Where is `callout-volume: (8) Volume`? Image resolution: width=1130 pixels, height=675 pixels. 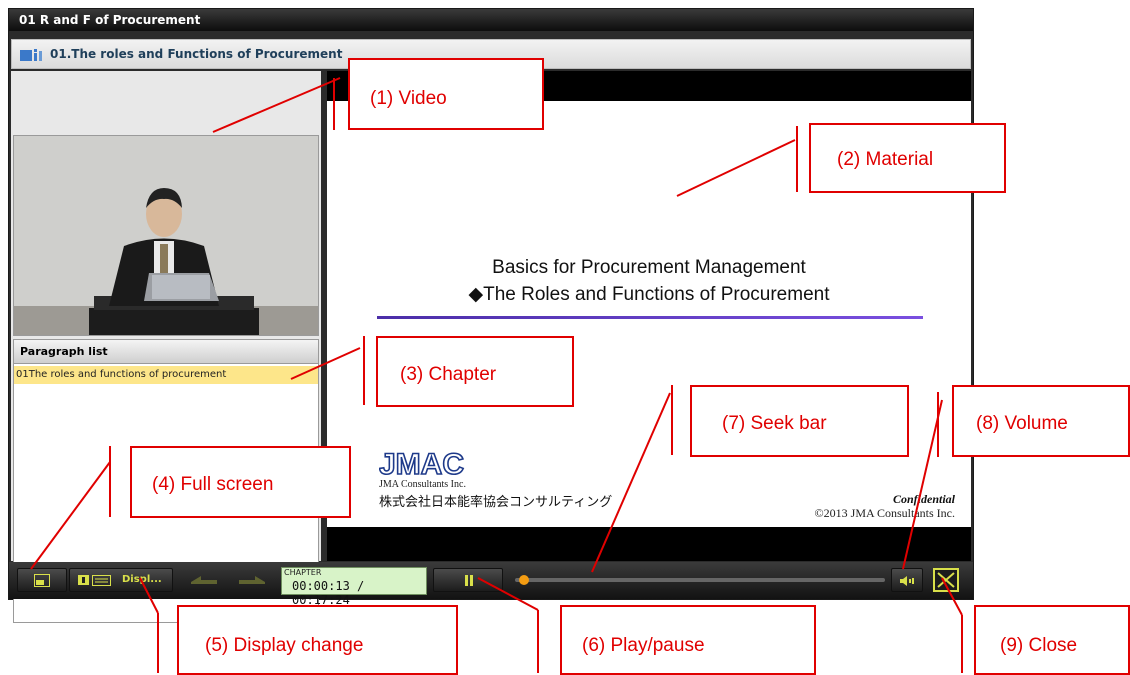
callout-volume: (8) Volume is located at coordinates (1041, 421).